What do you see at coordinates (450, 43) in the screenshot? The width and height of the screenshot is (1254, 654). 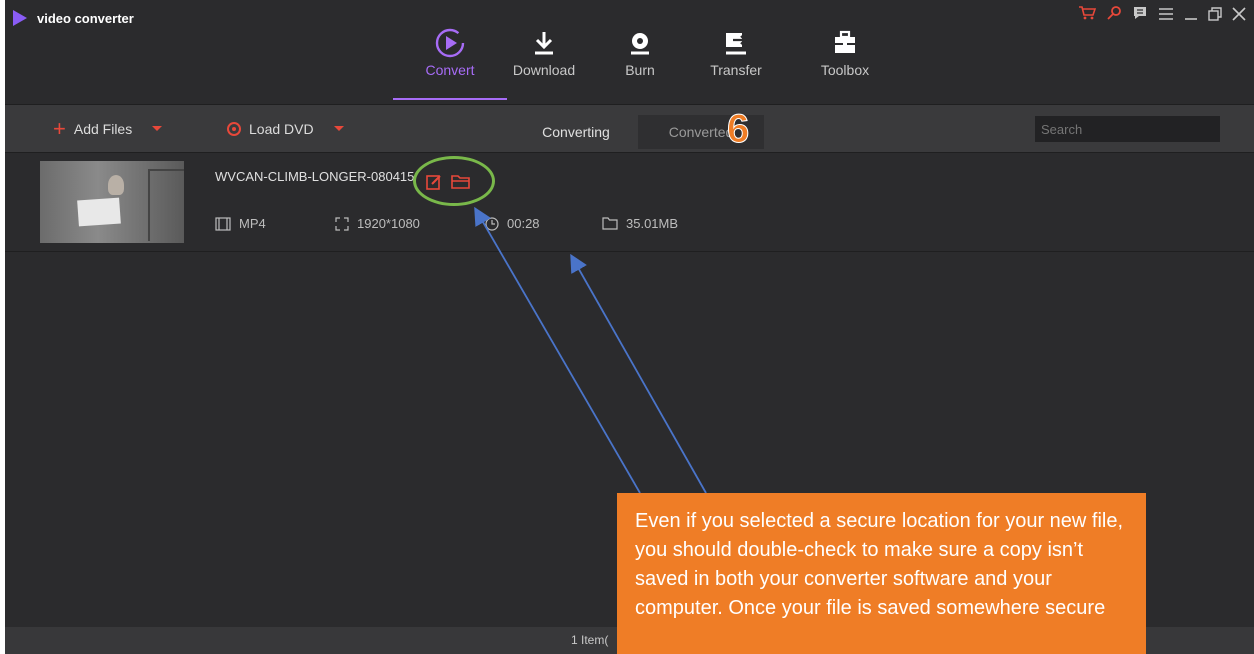 I see `convert-icon` at bounding box center [450, 43].